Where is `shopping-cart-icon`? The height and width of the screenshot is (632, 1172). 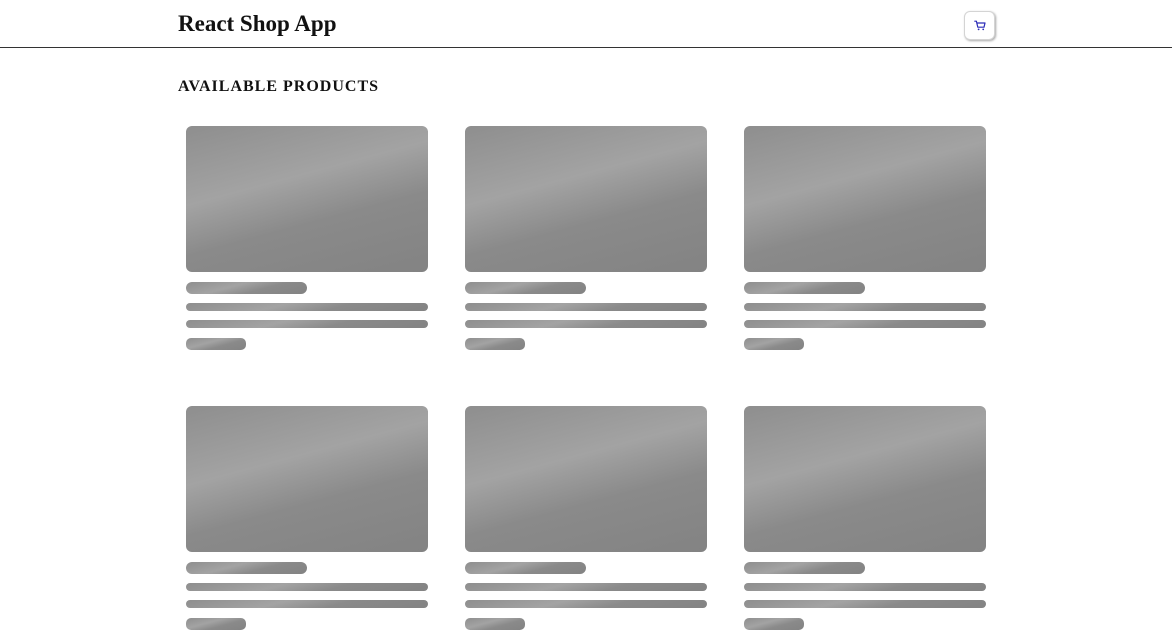
shopping-cart-icon is located at coordinates (979, 25).